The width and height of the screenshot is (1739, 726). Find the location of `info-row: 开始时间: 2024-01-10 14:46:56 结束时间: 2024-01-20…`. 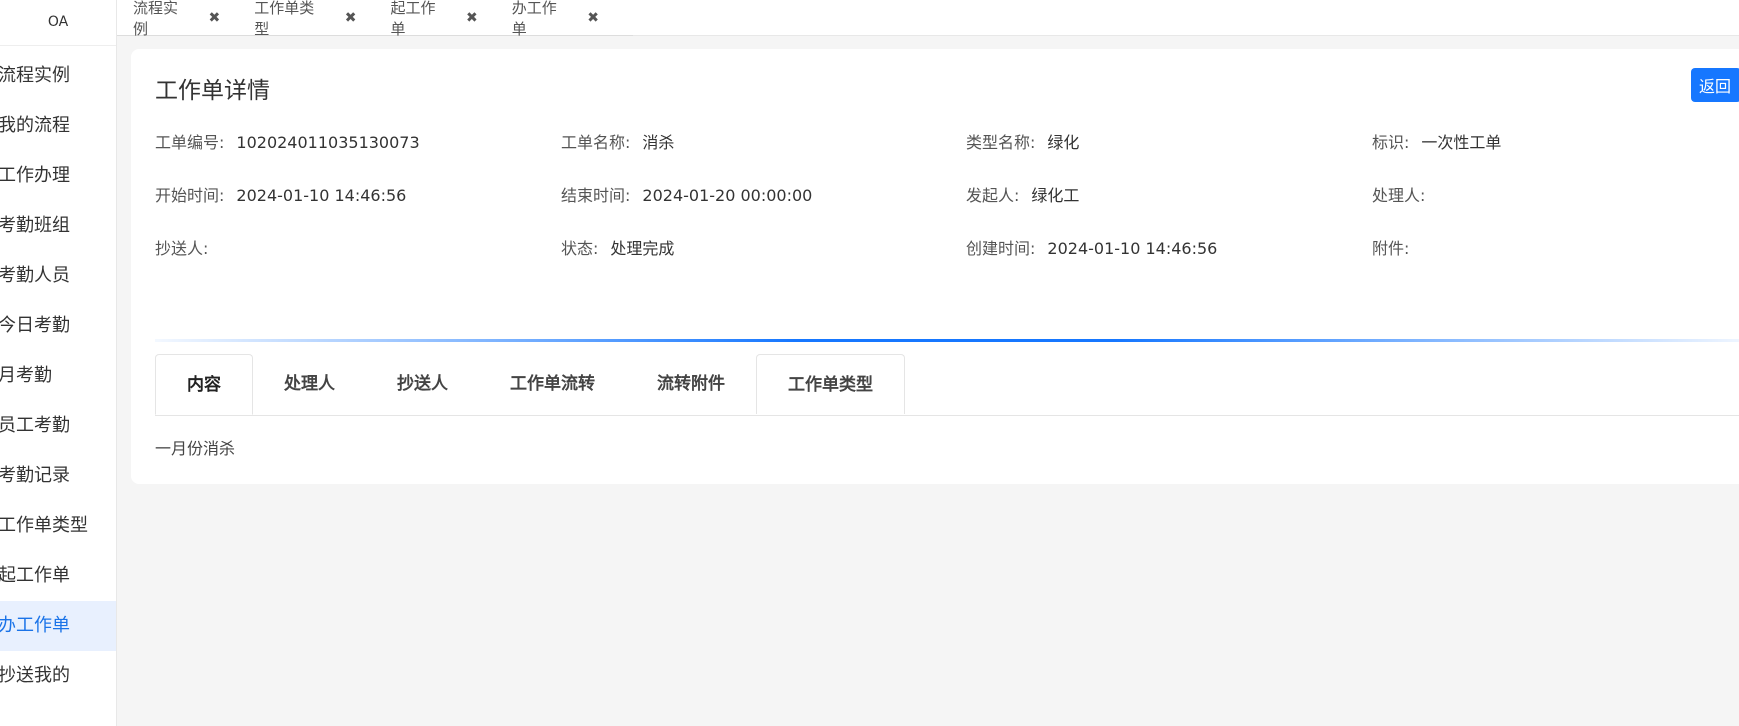

info-row: 开始时间: 2024-01-10 14:46:56 结束时间: 2024-01-20… is located at coordinates (947, 208).